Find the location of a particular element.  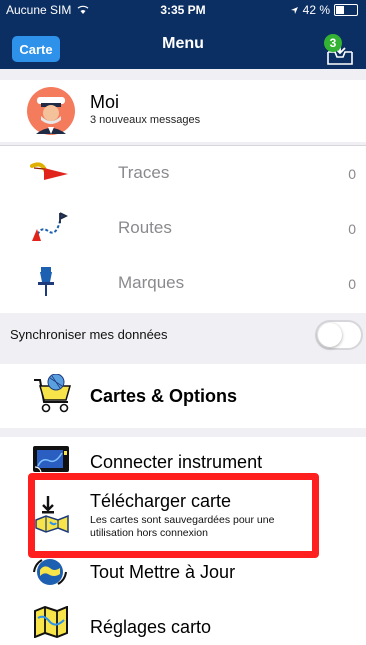

list-count-routes: 0 is located at coordinates (352, 229).